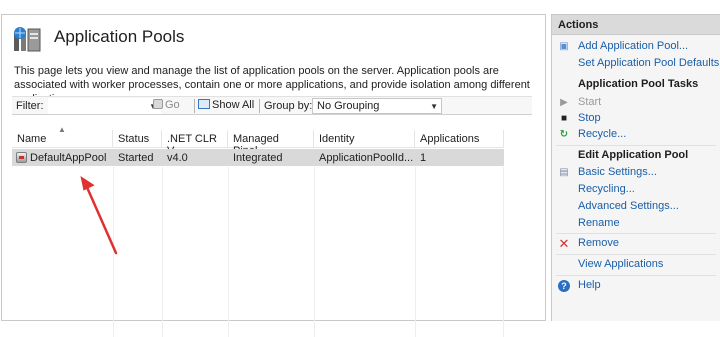 Image resolution: width=720 pixels, height=337 pixels. I want to click on column-header-status: Status, so click(137, 139).